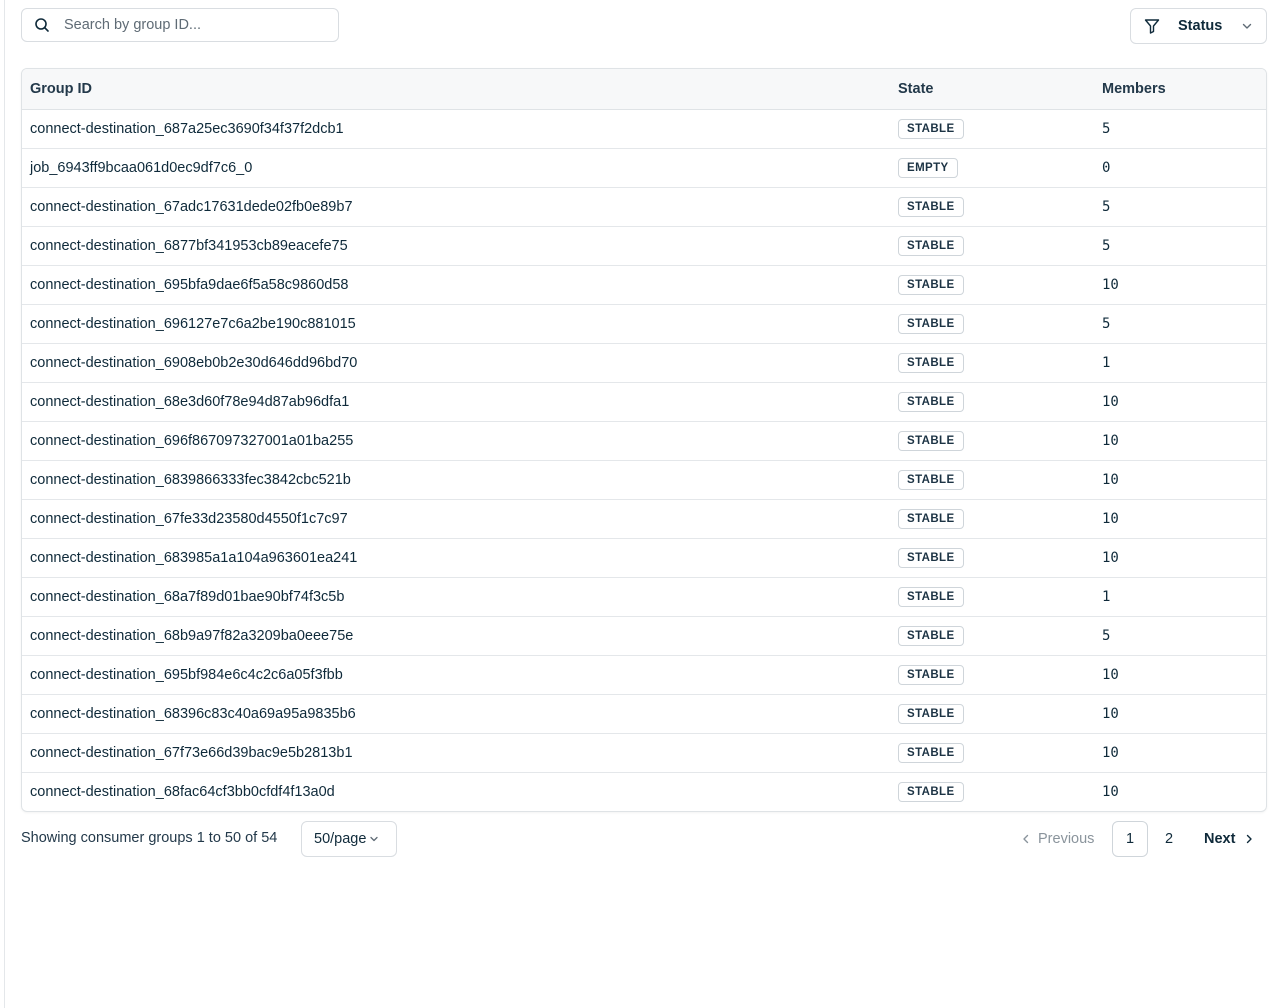 The image size is (1283, 1008). What do you see at coordinates (340, 839) in the screenshot?
I see `page-size-value: 50/page` at bounding box center [340, 839].